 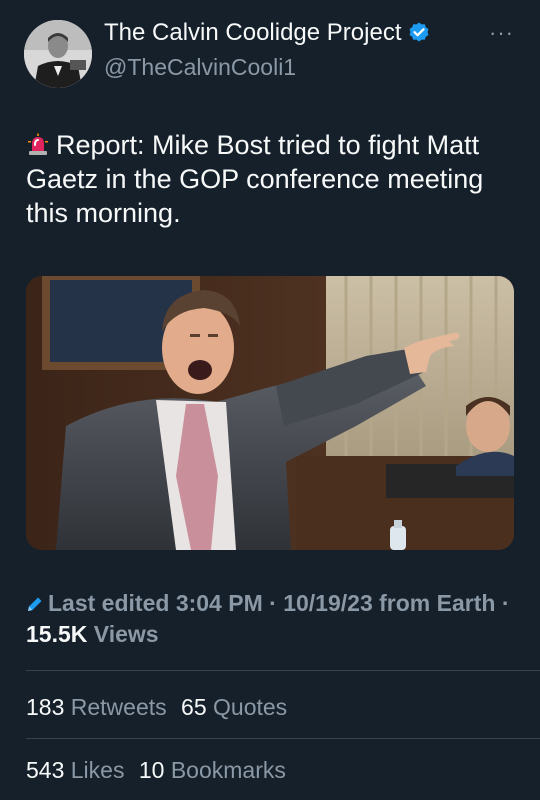 I want to click on quotes-label: Quotes, so click(x=250, y=707).